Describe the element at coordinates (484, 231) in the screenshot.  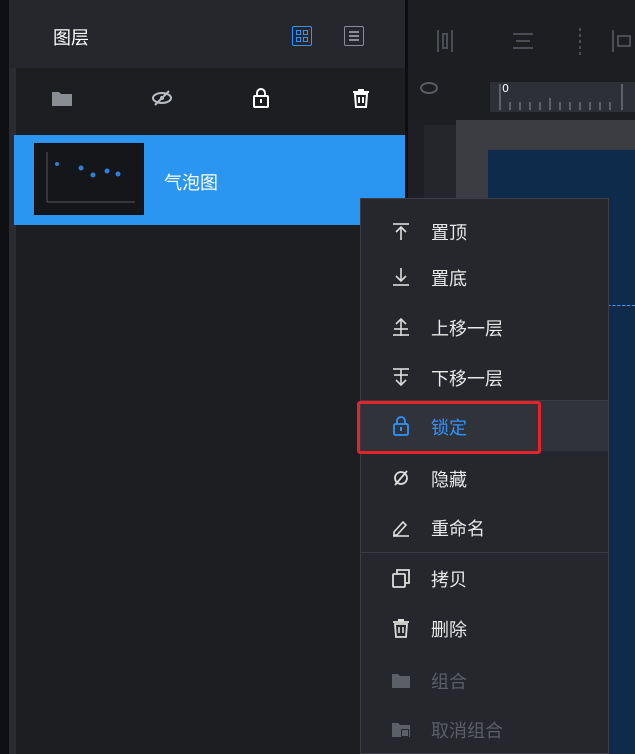
I see `menu-item-move-to-top: 置顶` at that location.